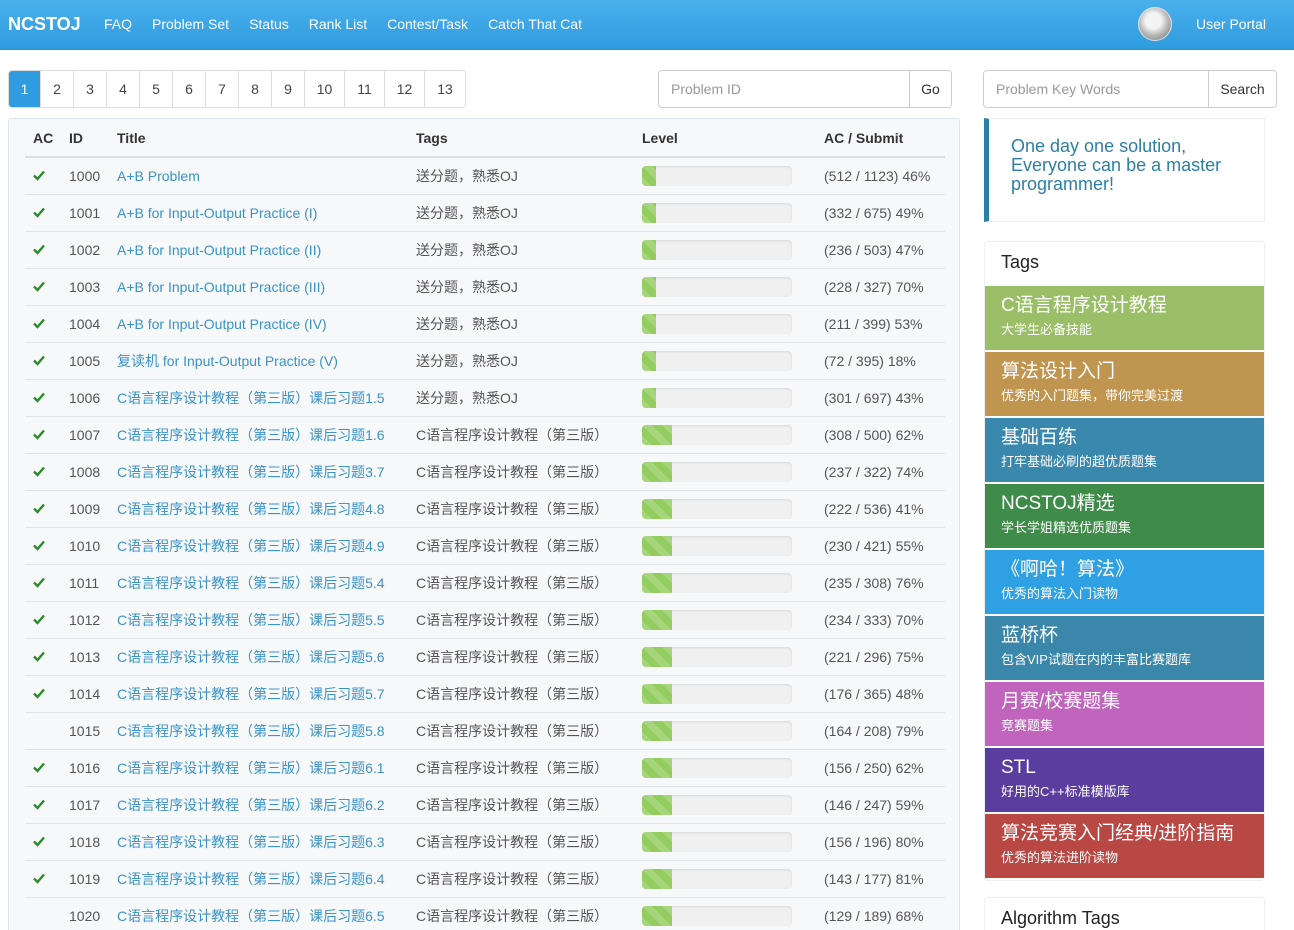 The width and height of the screenshot is (1294, 930). Describe the element at coordinates (158, 176) in the screenshot. I see `problem-title-link: A+B Problem` at that location.